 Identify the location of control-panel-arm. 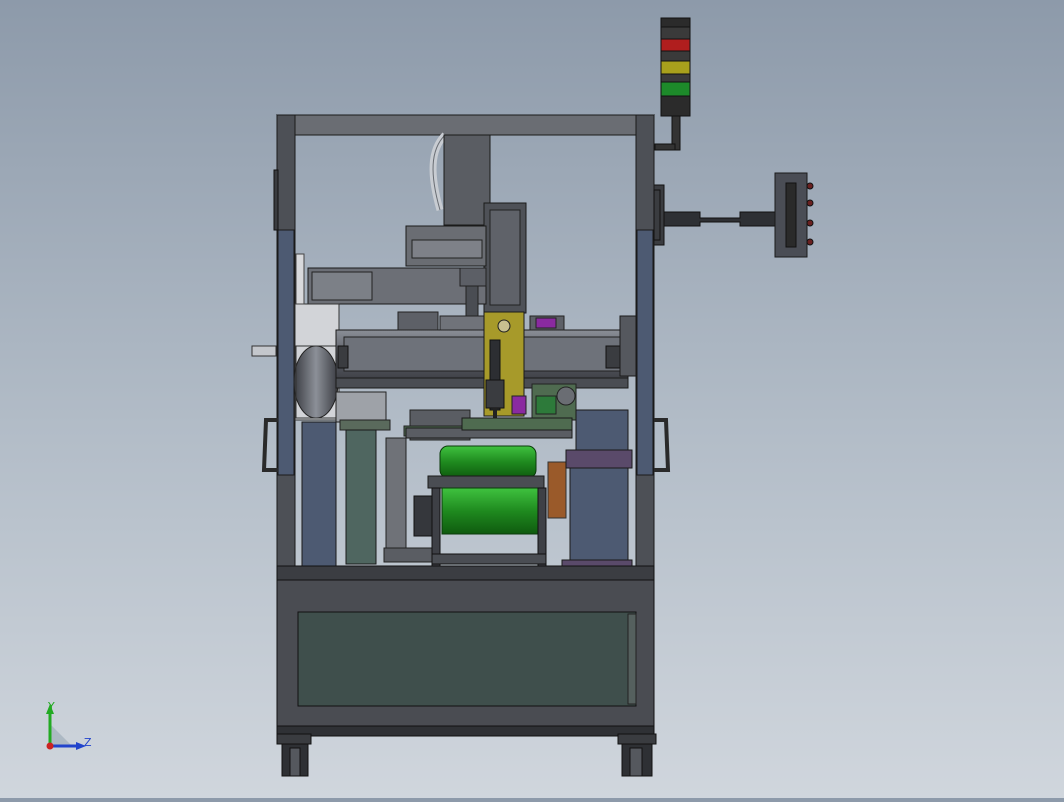
(733, 215).